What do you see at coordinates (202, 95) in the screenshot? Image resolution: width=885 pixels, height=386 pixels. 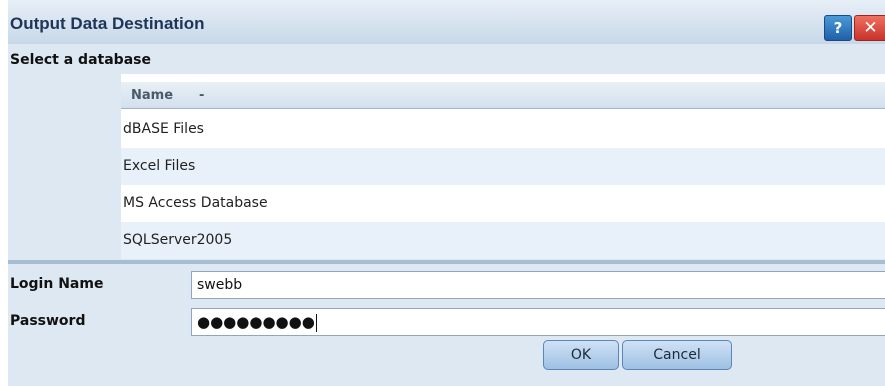 I see `sort-indicator-icon: -` at bounding box center [202, 95].